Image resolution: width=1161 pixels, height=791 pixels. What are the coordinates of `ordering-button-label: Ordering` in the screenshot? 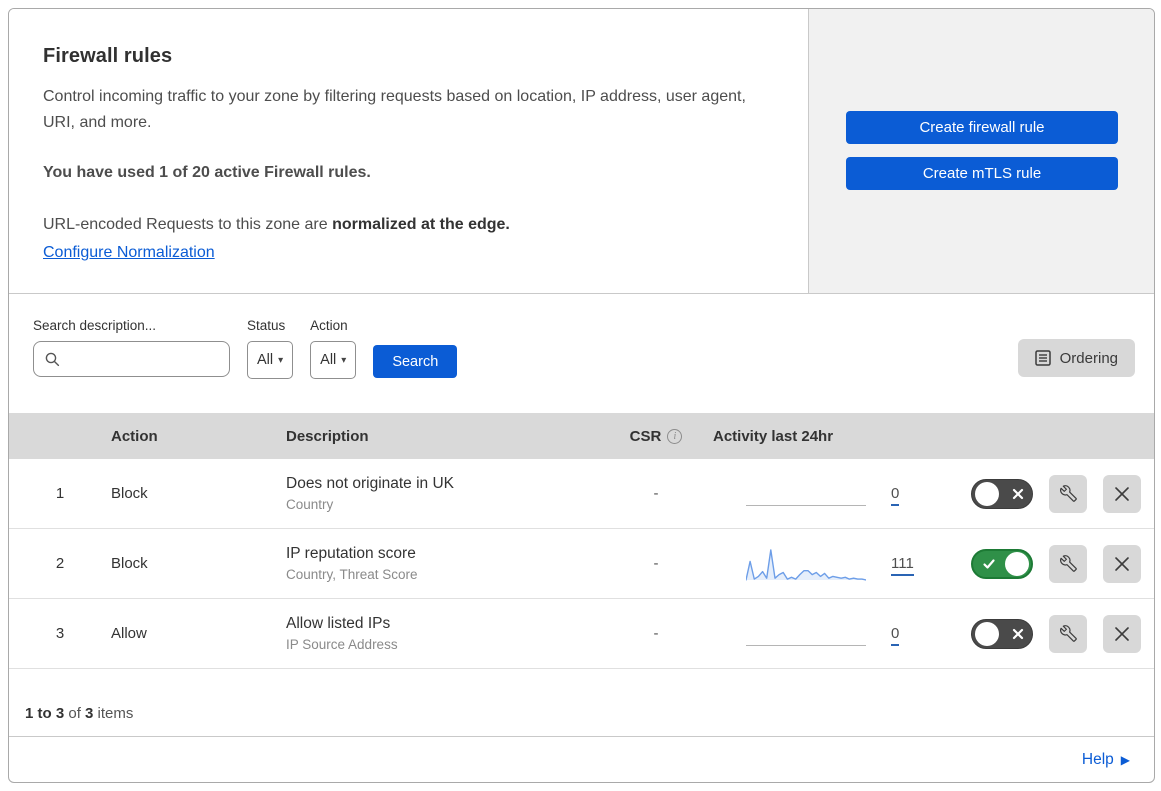 It's located at (1088, 358).